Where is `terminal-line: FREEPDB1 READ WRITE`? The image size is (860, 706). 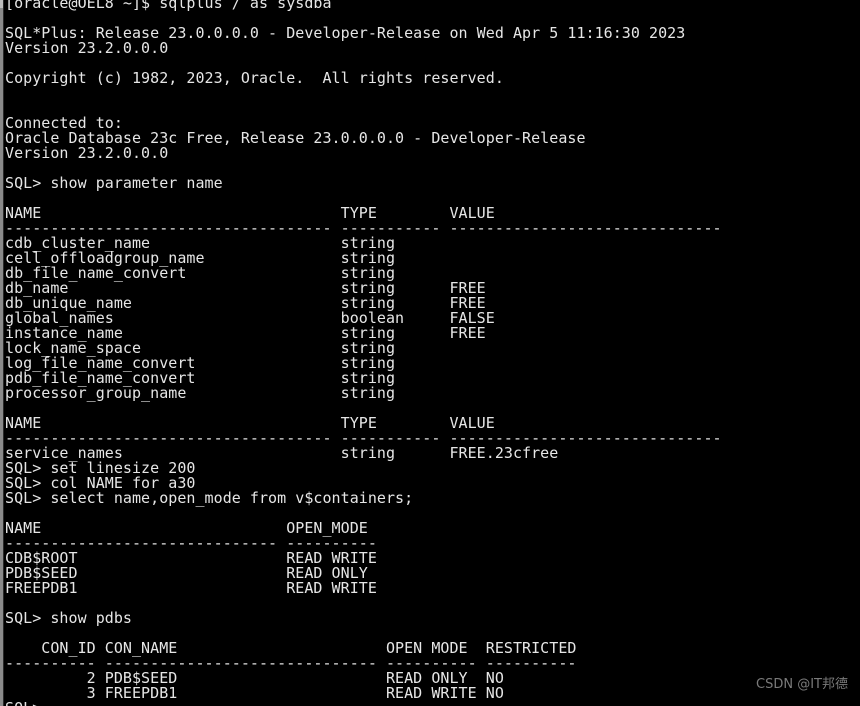 terminal-line: FREEPDB1 READ WRITE is located at coordinates (191, 588).